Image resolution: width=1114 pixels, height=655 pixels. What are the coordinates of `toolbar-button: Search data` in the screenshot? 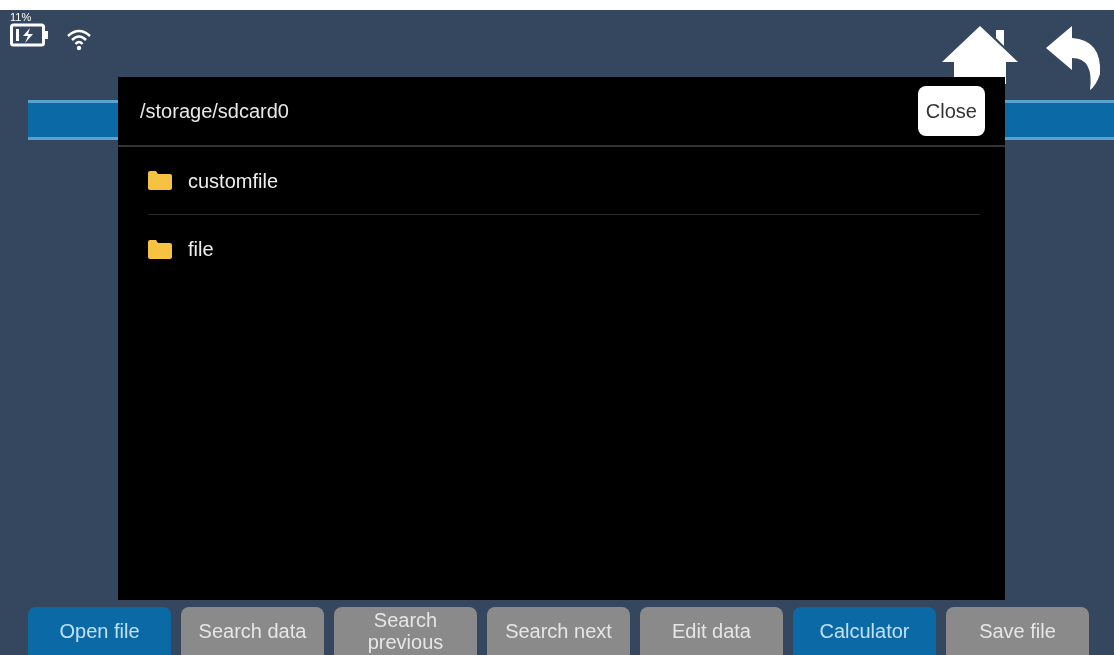 It's located at (252, 631).